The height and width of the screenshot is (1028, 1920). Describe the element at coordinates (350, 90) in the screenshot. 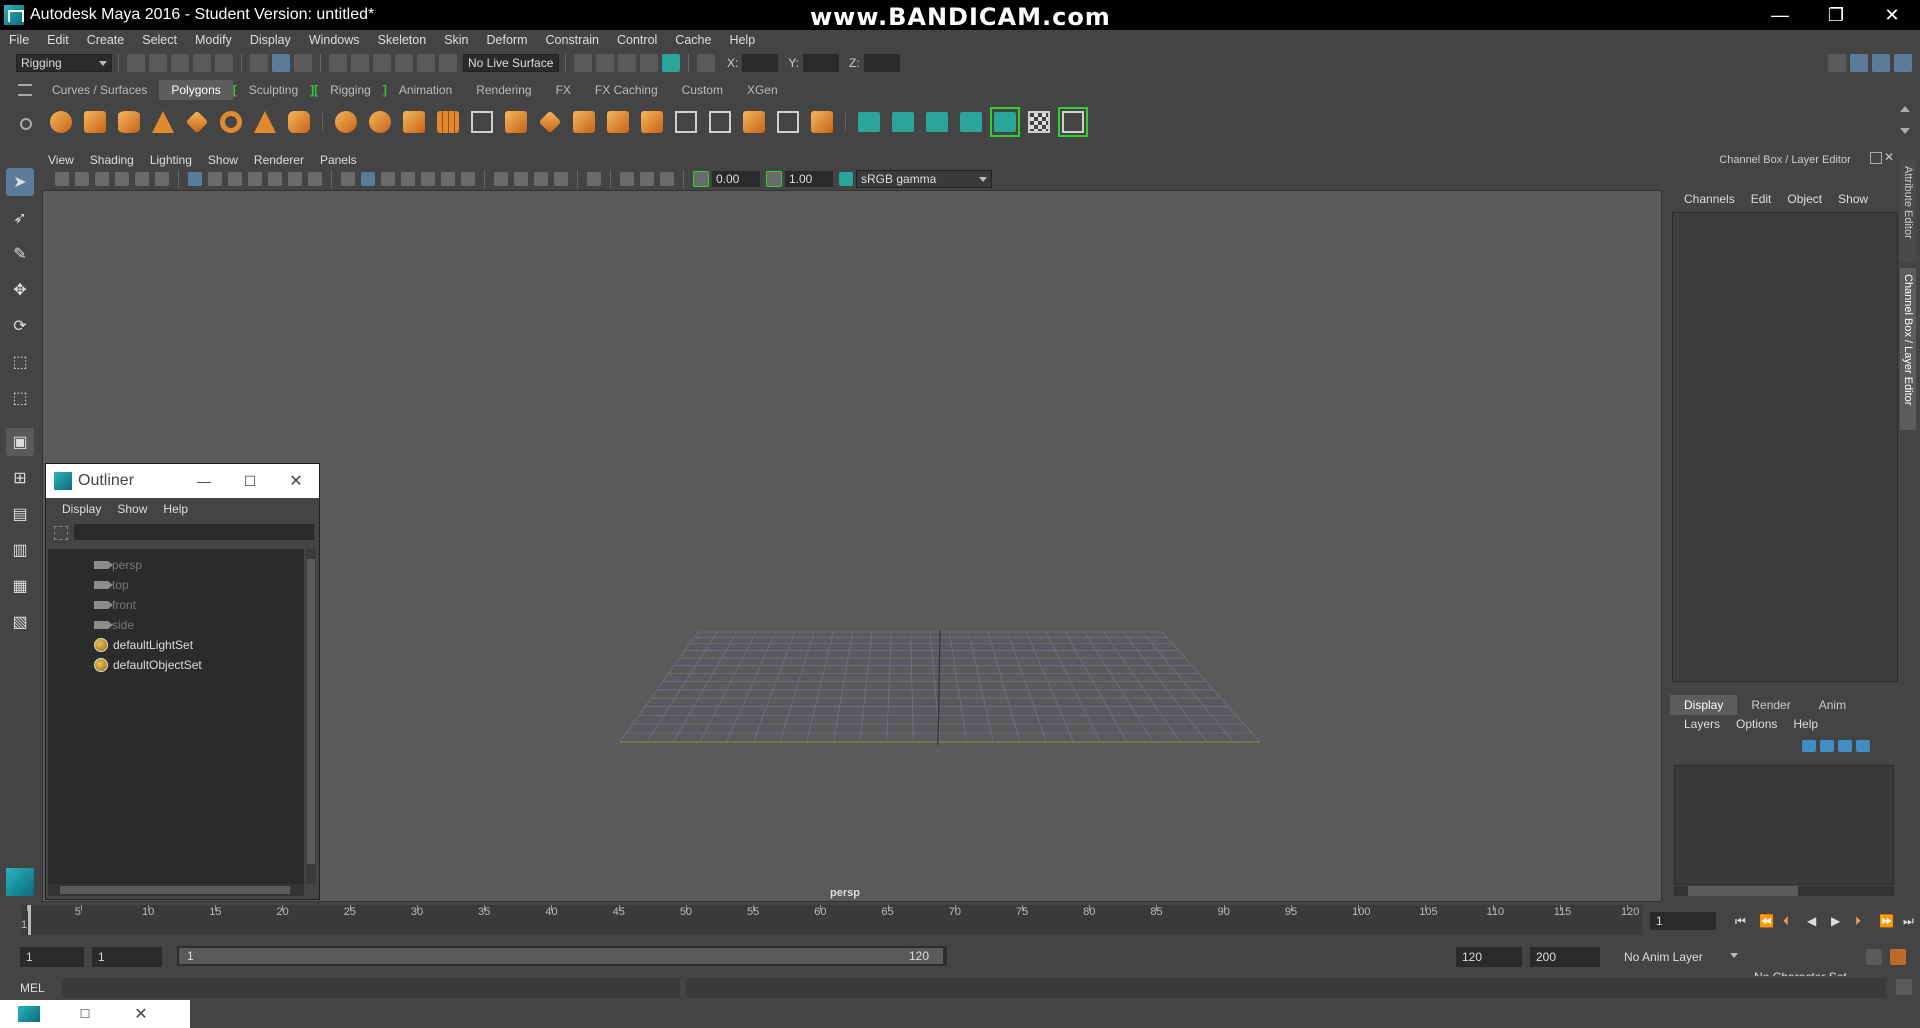

I see `tab-rigging: Rigging` at that location.